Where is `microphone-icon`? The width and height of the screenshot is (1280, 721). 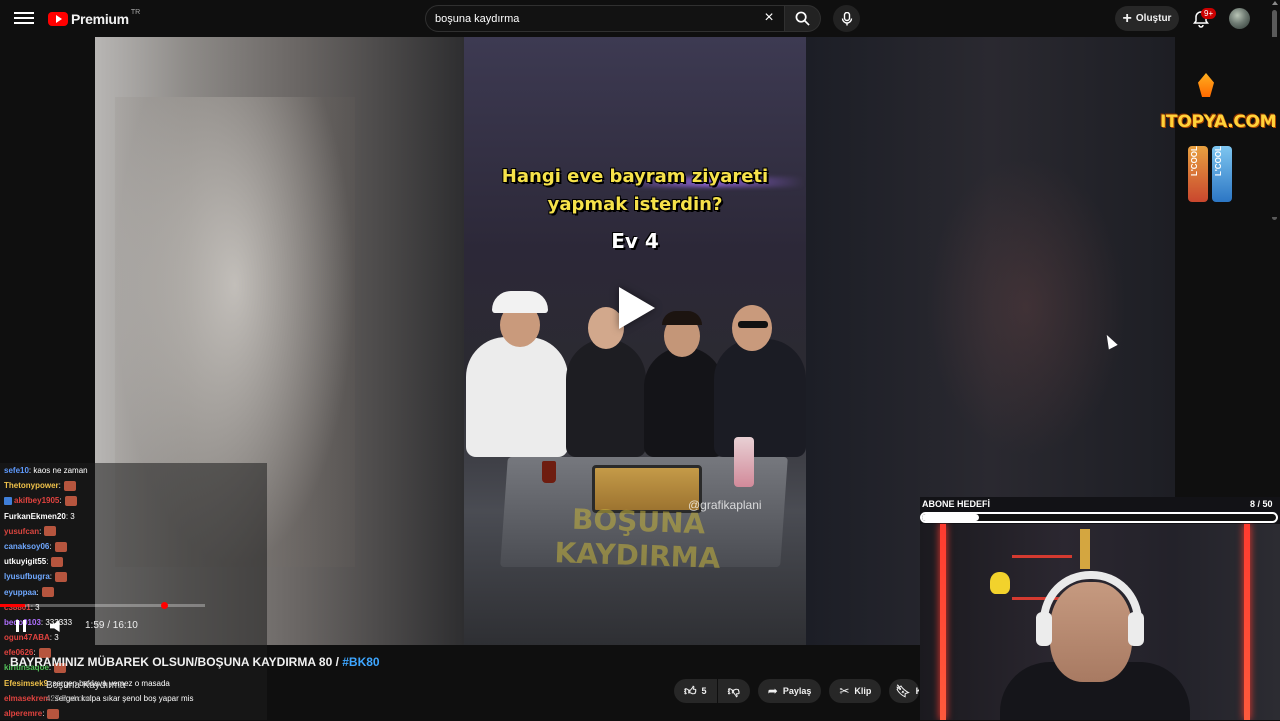 microphone-icon is located at coordinates (846, 18).